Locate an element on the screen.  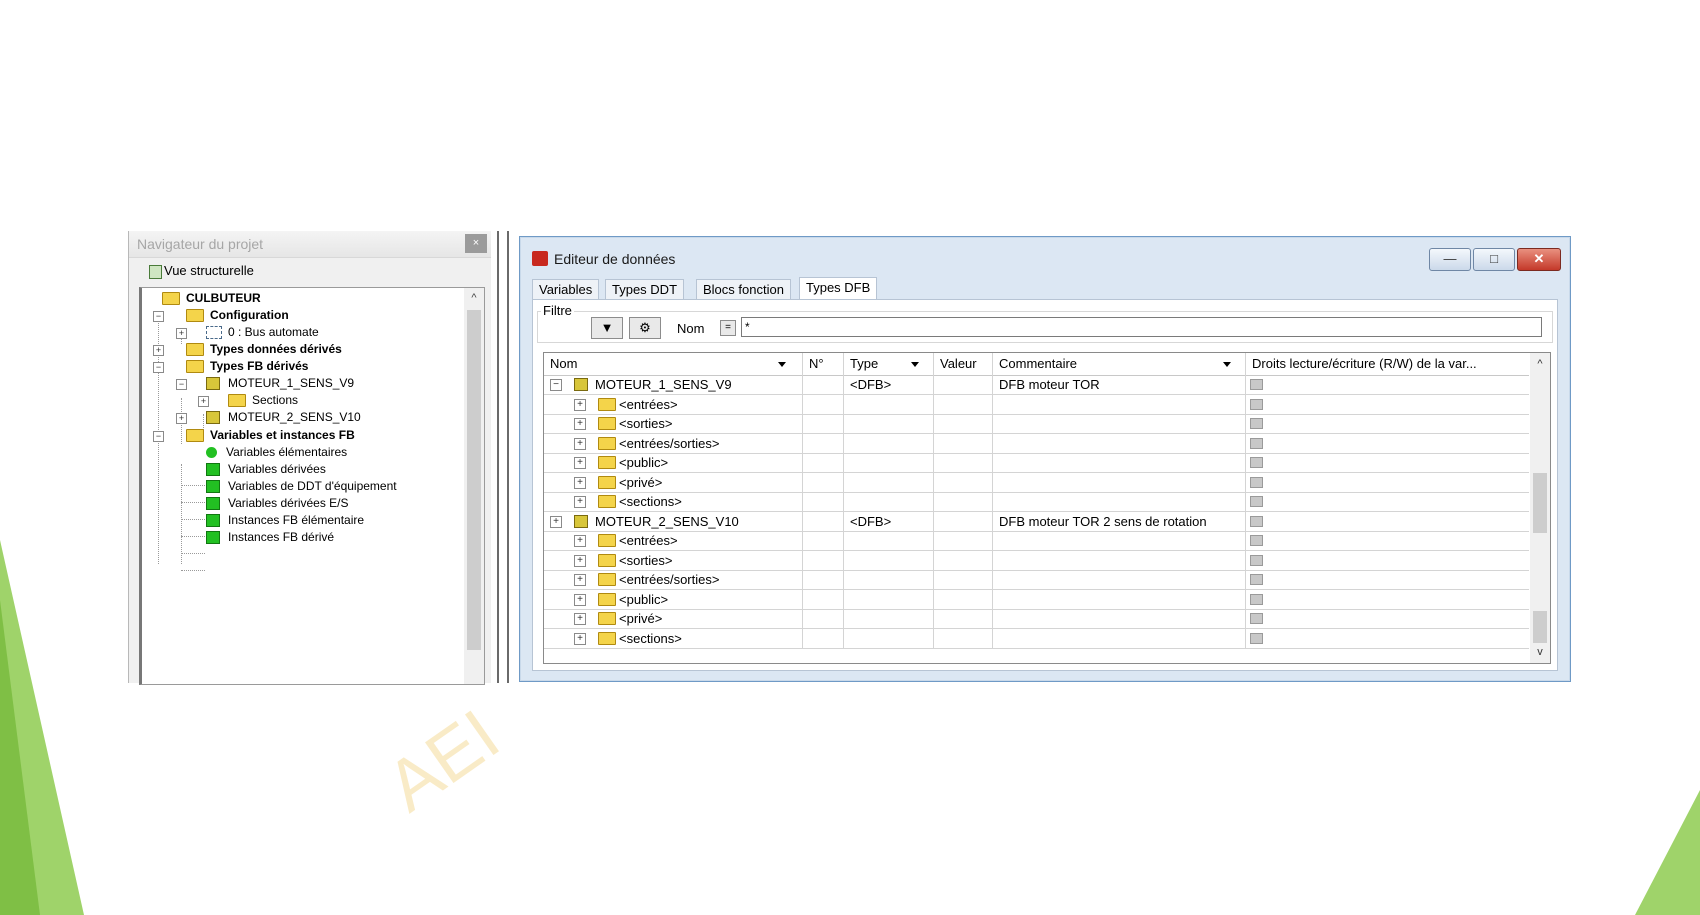
tree-node-sections: Sections is located at coordinates (263, 400).